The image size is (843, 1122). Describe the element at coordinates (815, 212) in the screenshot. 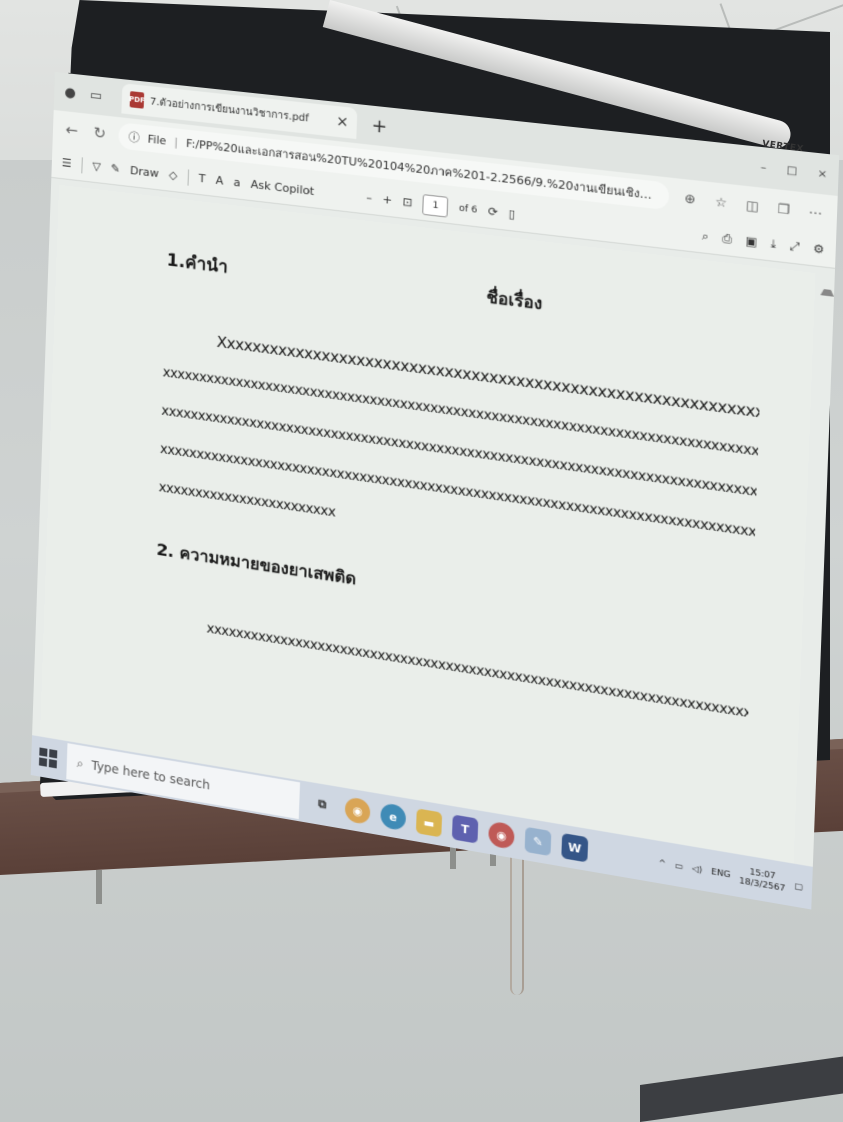

I see `more-icon: ⋯` at that location.